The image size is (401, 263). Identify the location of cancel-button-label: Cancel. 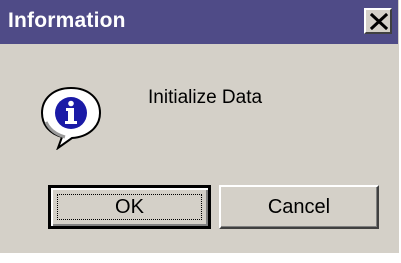
(299, 207).